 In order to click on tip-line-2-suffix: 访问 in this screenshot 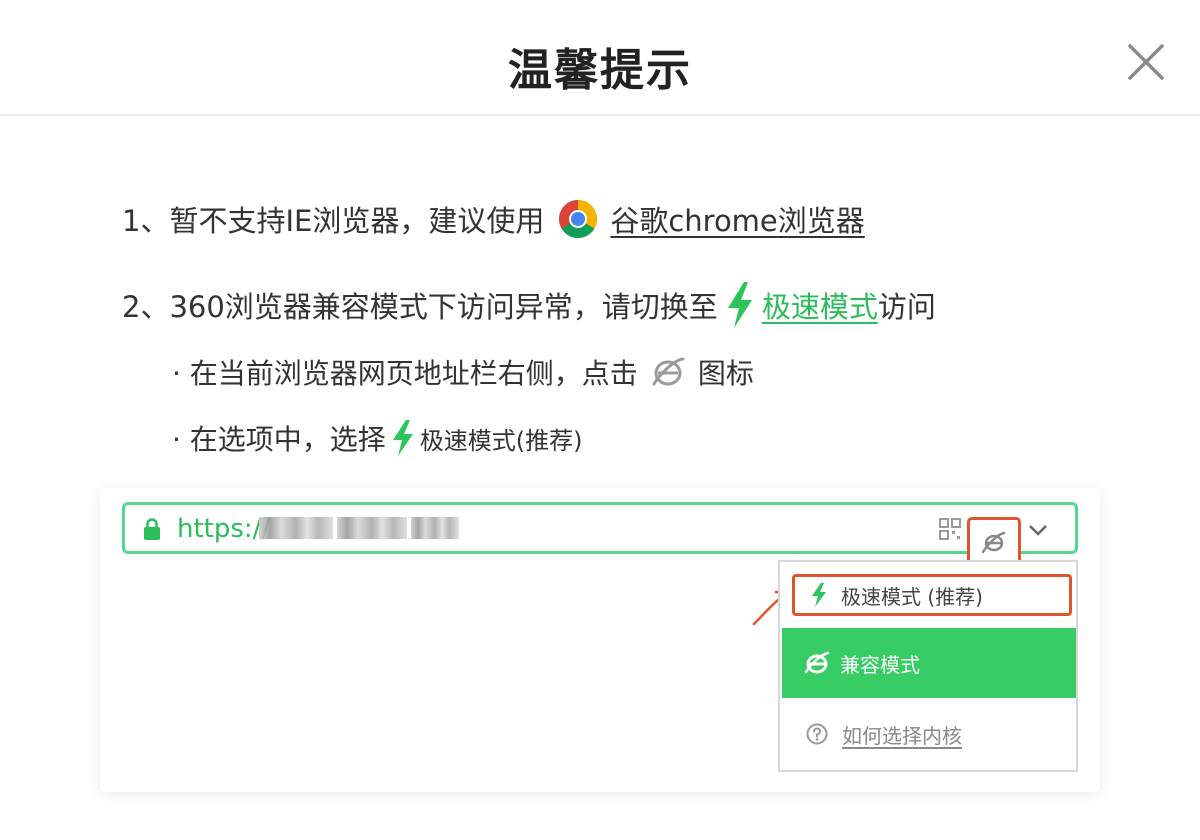, I will do `click(906, 307)`.